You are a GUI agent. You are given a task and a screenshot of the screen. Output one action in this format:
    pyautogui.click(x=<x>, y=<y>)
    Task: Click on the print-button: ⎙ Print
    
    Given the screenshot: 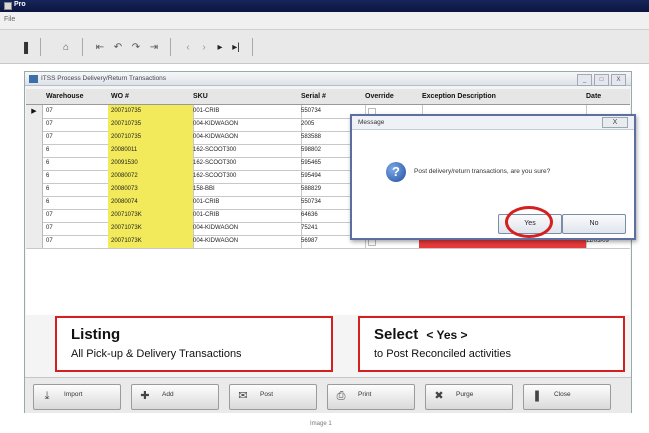 What is the action you would take?
    pyautogui.click(x=371, y=397)
    